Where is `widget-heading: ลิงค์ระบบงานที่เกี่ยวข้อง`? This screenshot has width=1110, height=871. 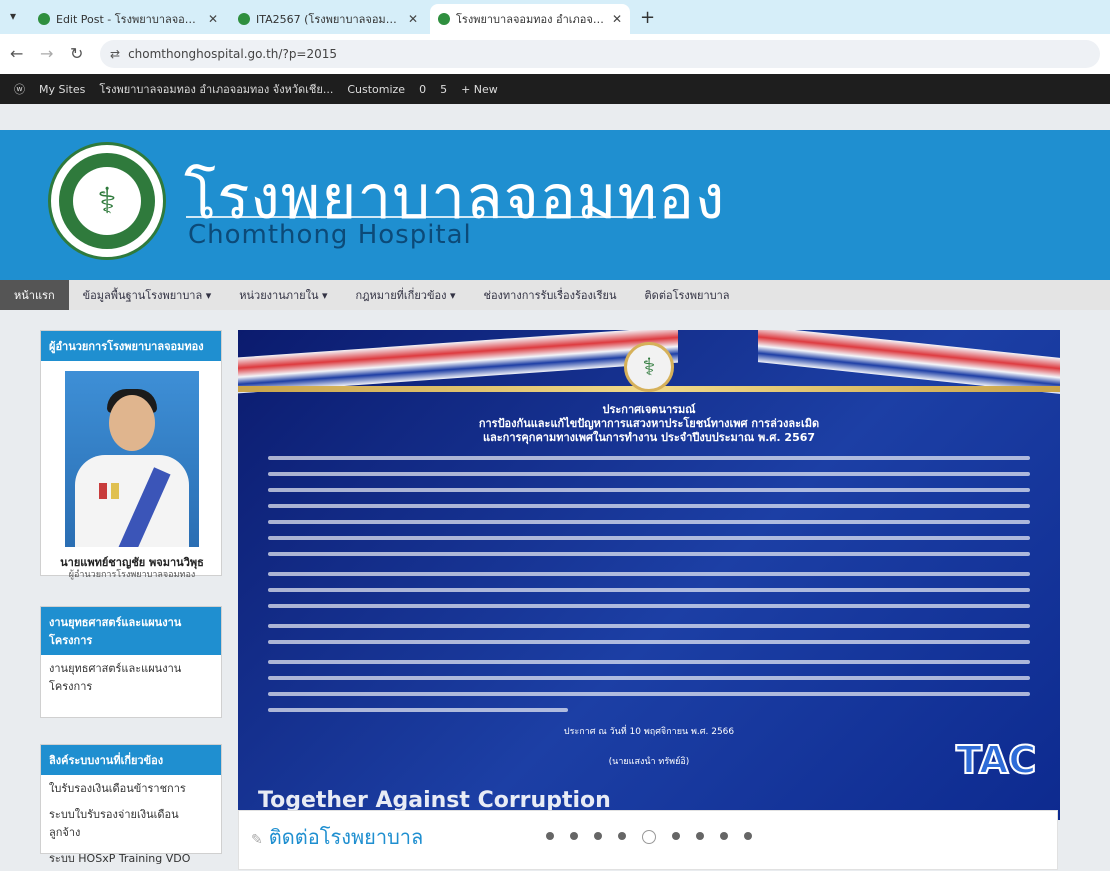 widget-heading: ลิงค์ระบบงานที่เกี่ยวข้อง is located at coordinates (131, 760).